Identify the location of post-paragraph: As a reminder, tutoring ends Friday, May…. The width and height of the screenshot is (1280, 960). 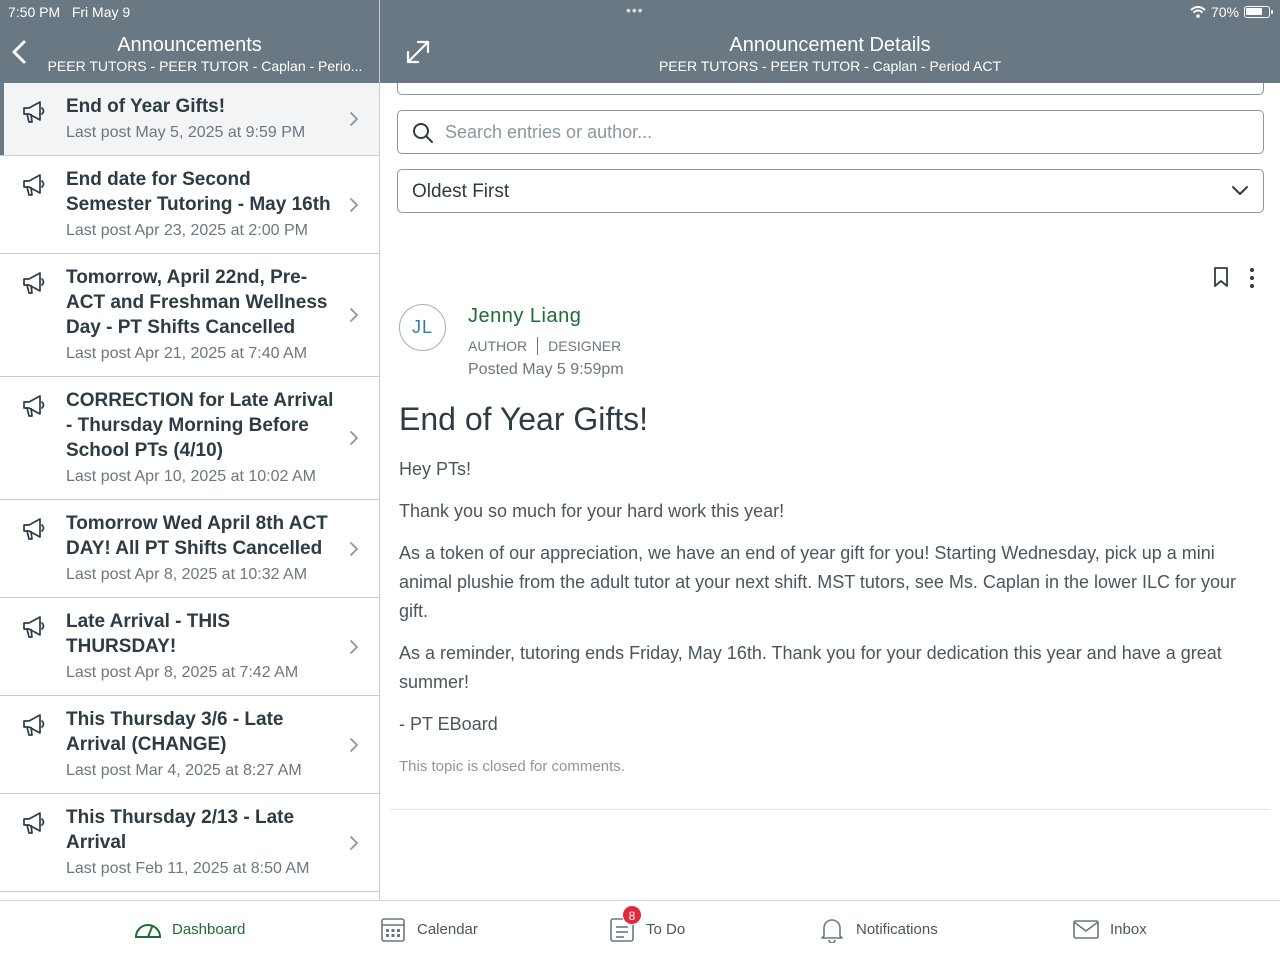
(810, 667).